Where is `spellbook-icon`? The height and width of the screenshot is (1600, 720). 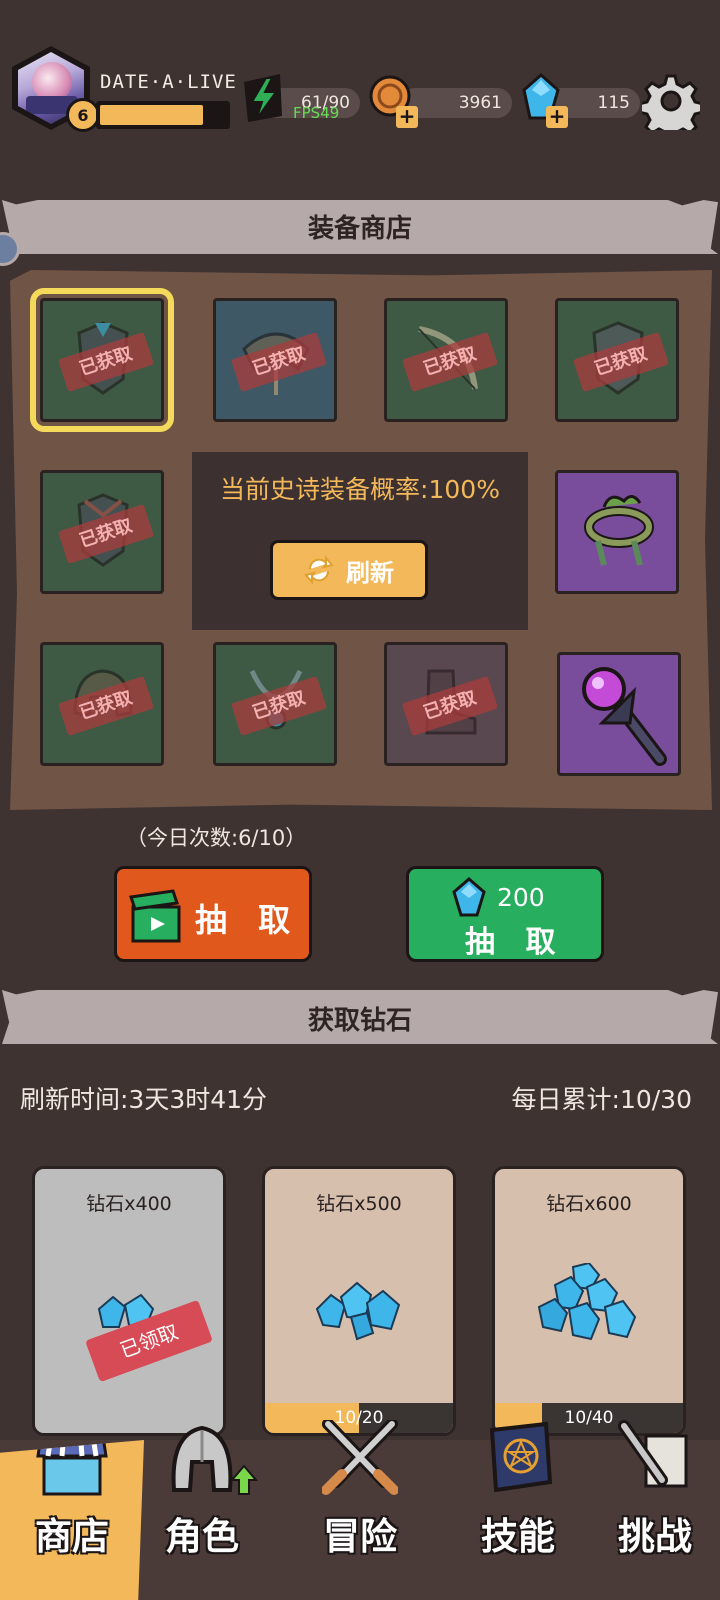 spellbook-icon is located at coordinates (521, 1457).